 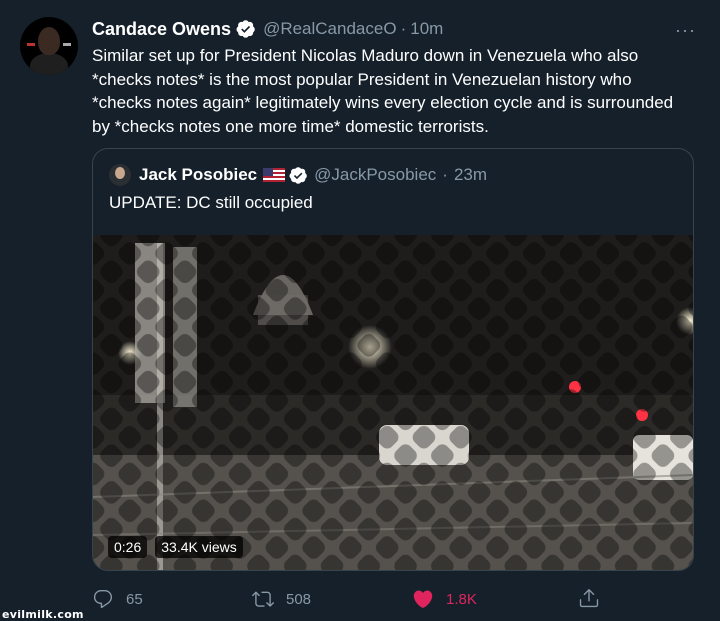 What do you see at coordinates (49, 64) in the screenshot?
I see `avatar-shoulders` at bounding box center [49, 64].